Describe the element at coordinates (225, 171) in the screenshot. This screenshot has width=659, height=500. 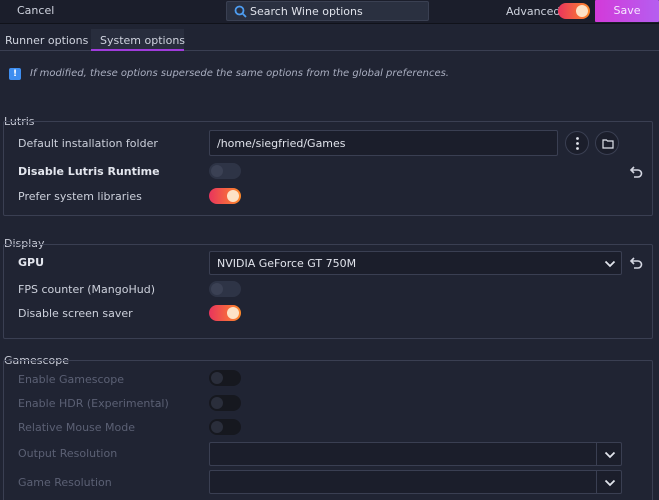
I see `disable-runtime-toggle` at that location.